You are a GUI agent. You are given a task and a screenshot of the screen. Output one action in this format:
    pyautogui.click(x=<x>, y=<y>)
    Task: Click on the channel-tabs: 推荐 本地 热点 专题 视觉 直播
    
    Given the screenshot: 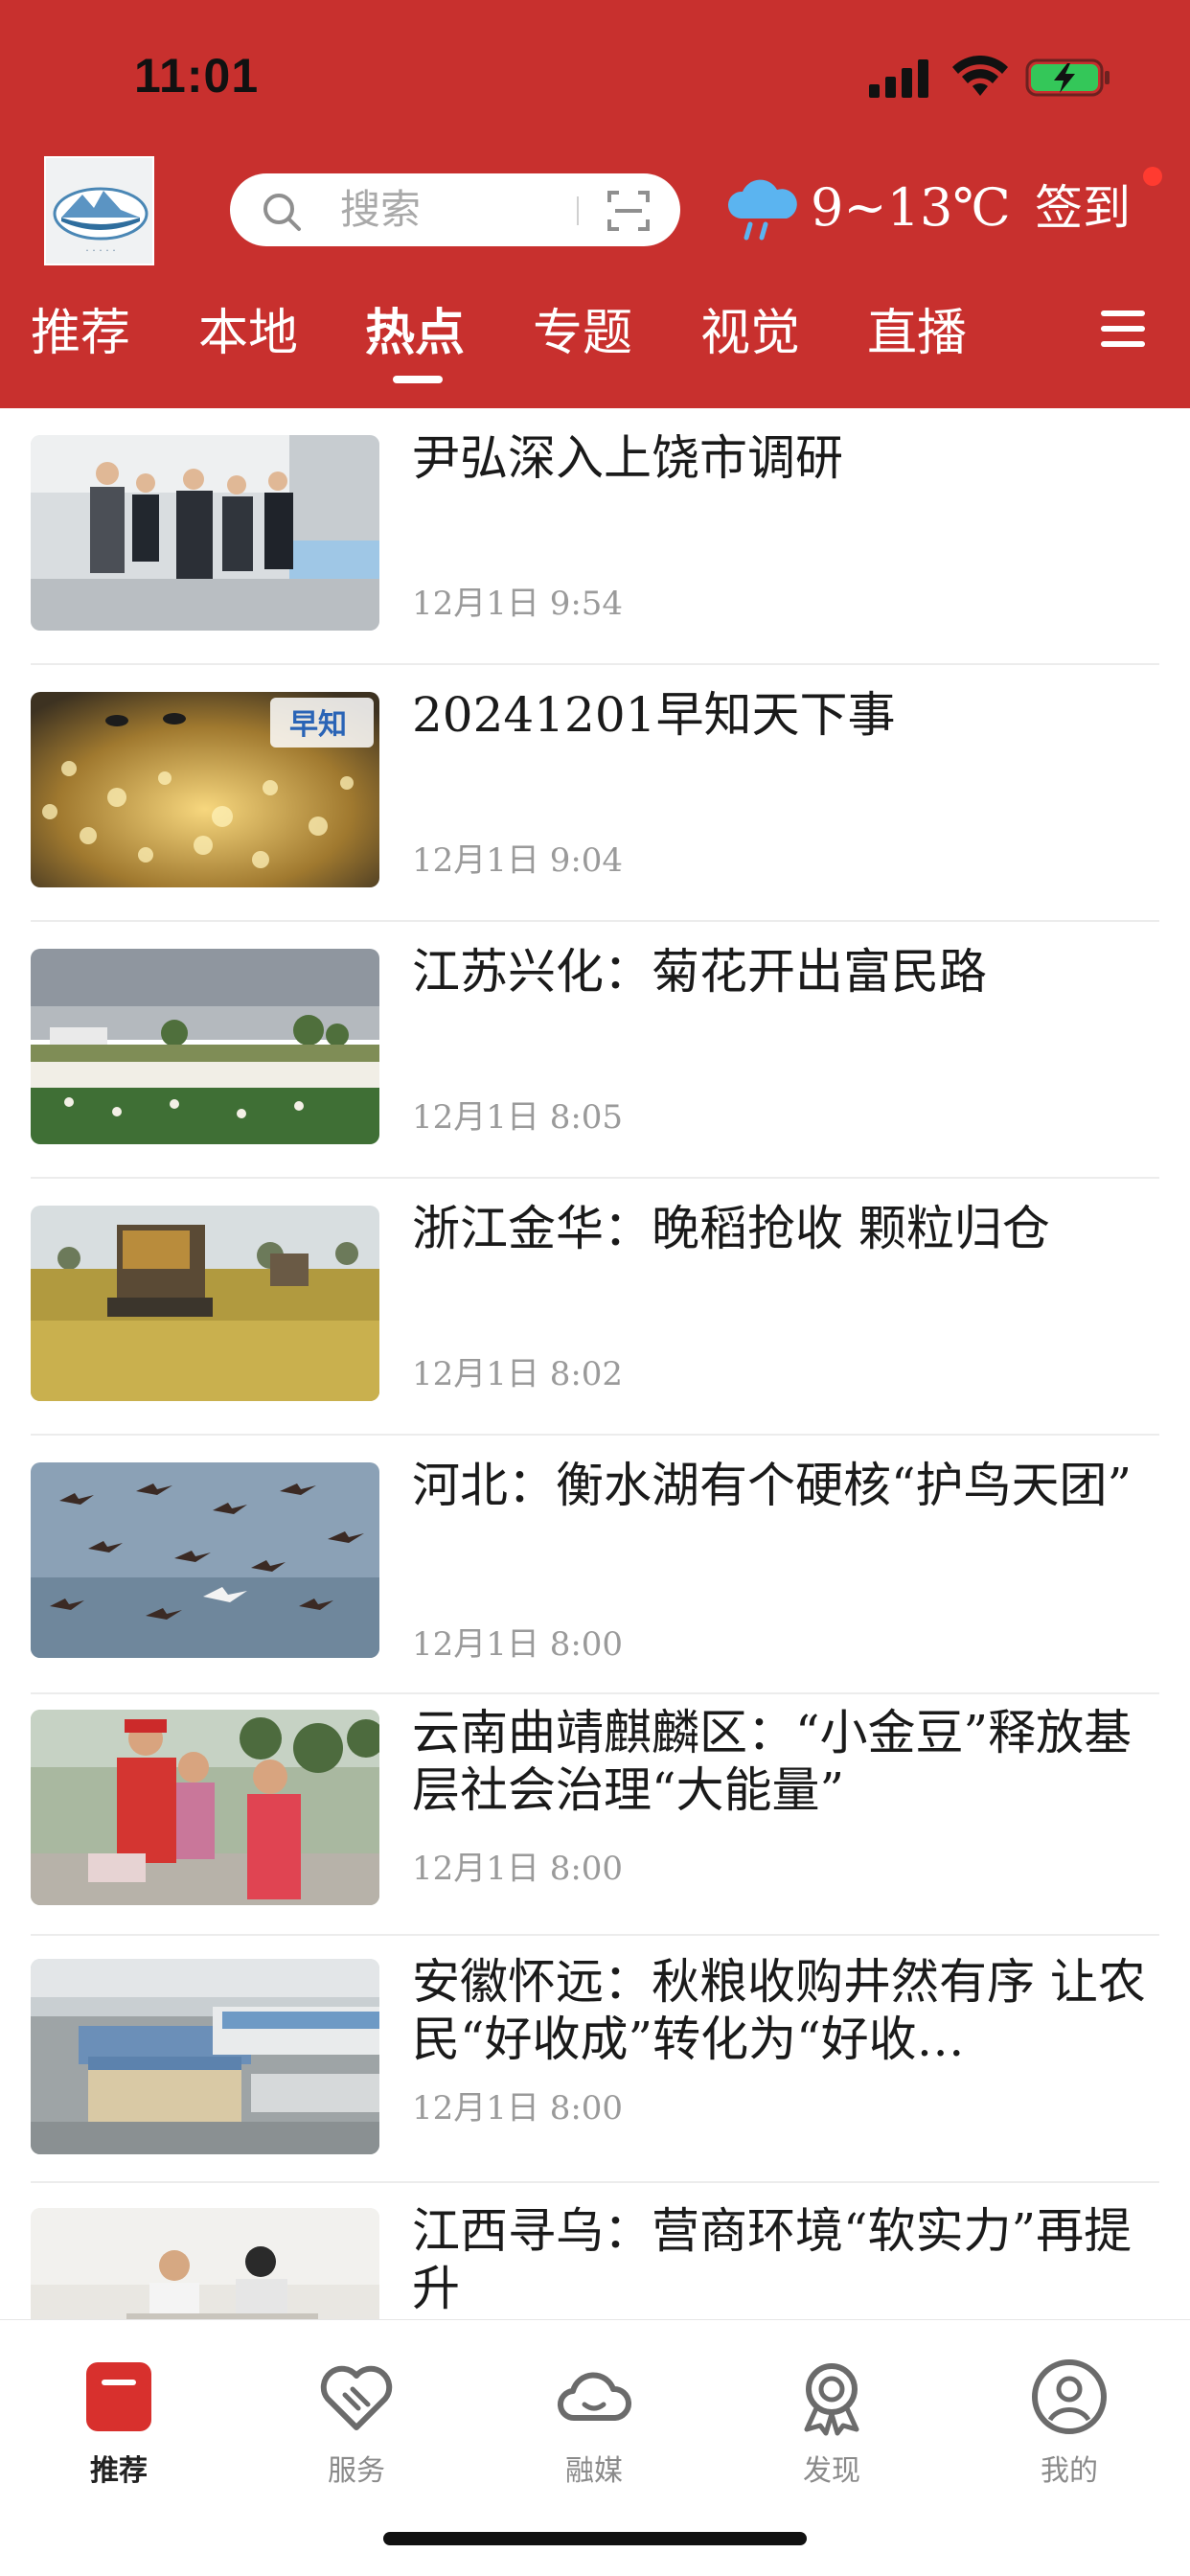 What is the action you would take?
    pyautogui.click(x=595, y=340)
    